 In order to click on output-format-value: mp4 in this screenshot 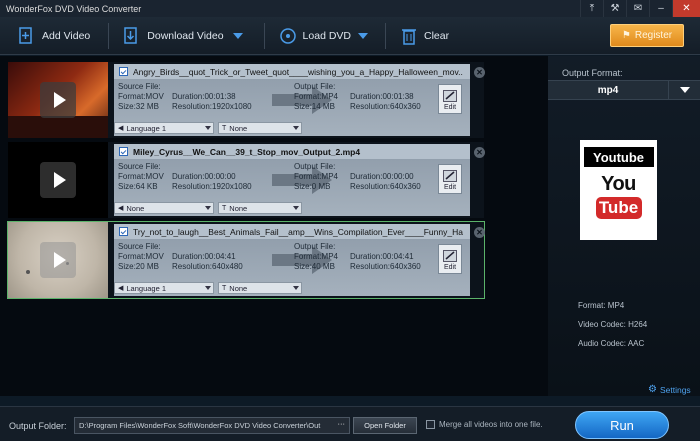, I will do `click(608, 90)`.